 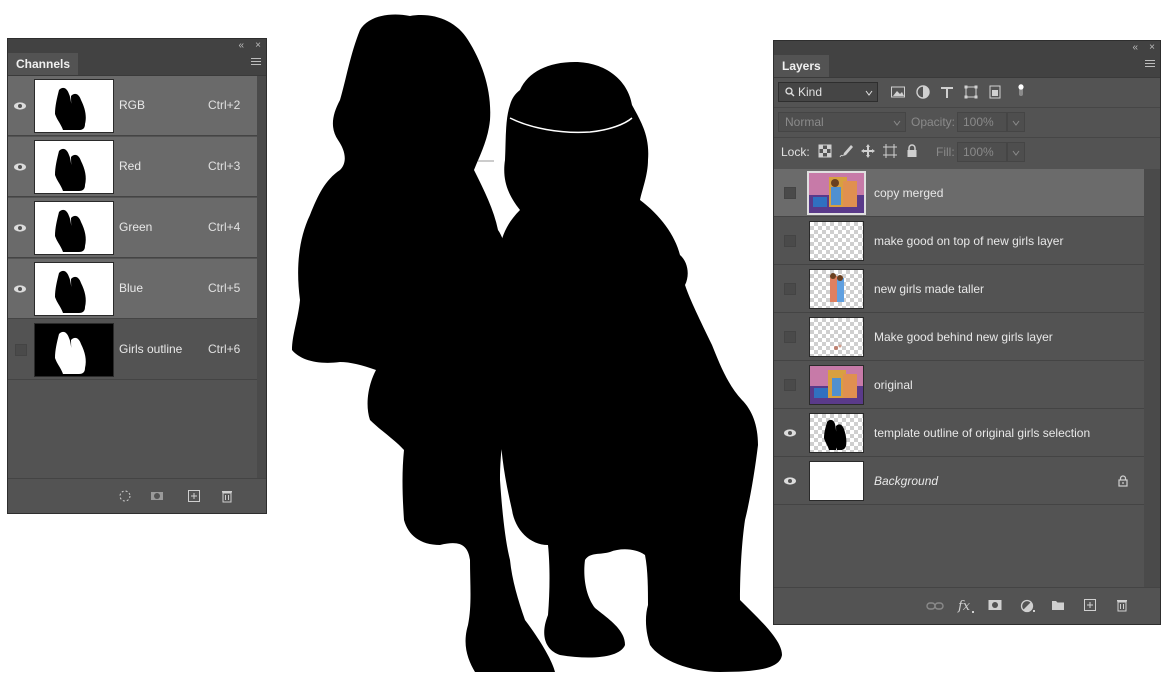 I want to click on save-selection-icon, so click(x=157, y=496).